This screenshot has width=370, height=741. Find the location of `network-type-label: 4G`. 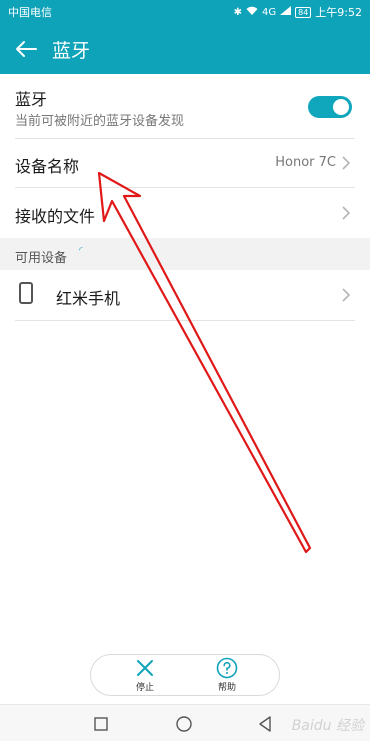

network-type-label: 4G is located at coordinates (269, 12).